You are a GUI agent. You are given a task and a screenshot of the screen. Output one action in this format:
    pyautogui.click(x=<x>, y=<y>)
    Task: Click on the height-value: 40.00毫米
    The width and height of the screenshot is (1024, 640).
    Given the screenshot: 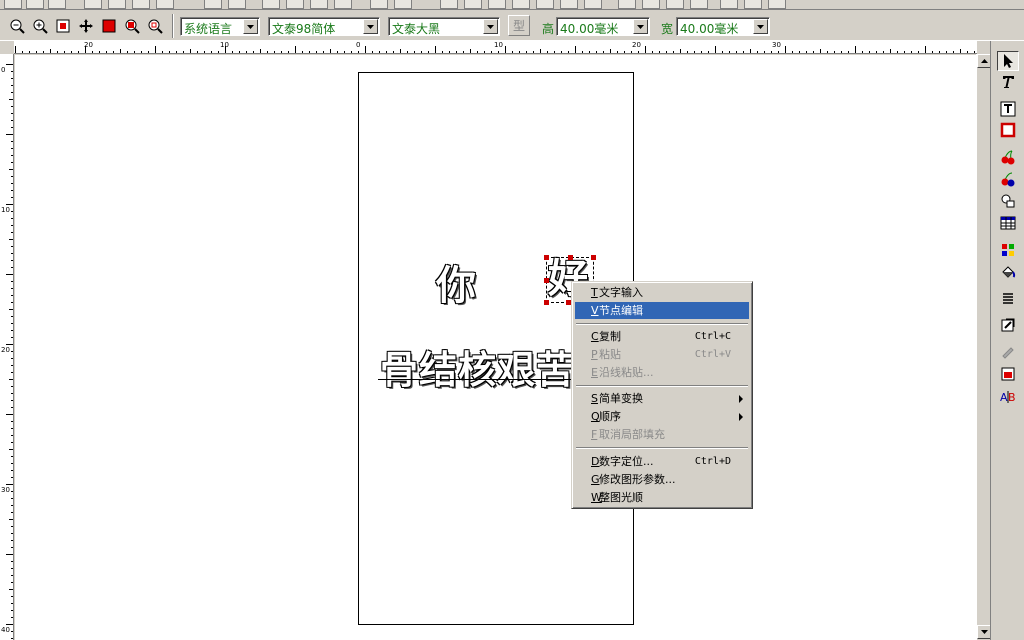 What is the action you would take?
    pyautogui.click(x=589, y=29)
    